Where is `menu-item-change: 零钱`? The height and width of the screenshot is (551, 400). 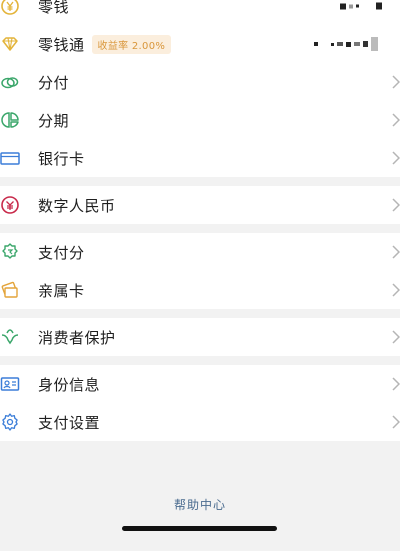 menu-item-change: 零钱 is located at coordinates (200, 12).